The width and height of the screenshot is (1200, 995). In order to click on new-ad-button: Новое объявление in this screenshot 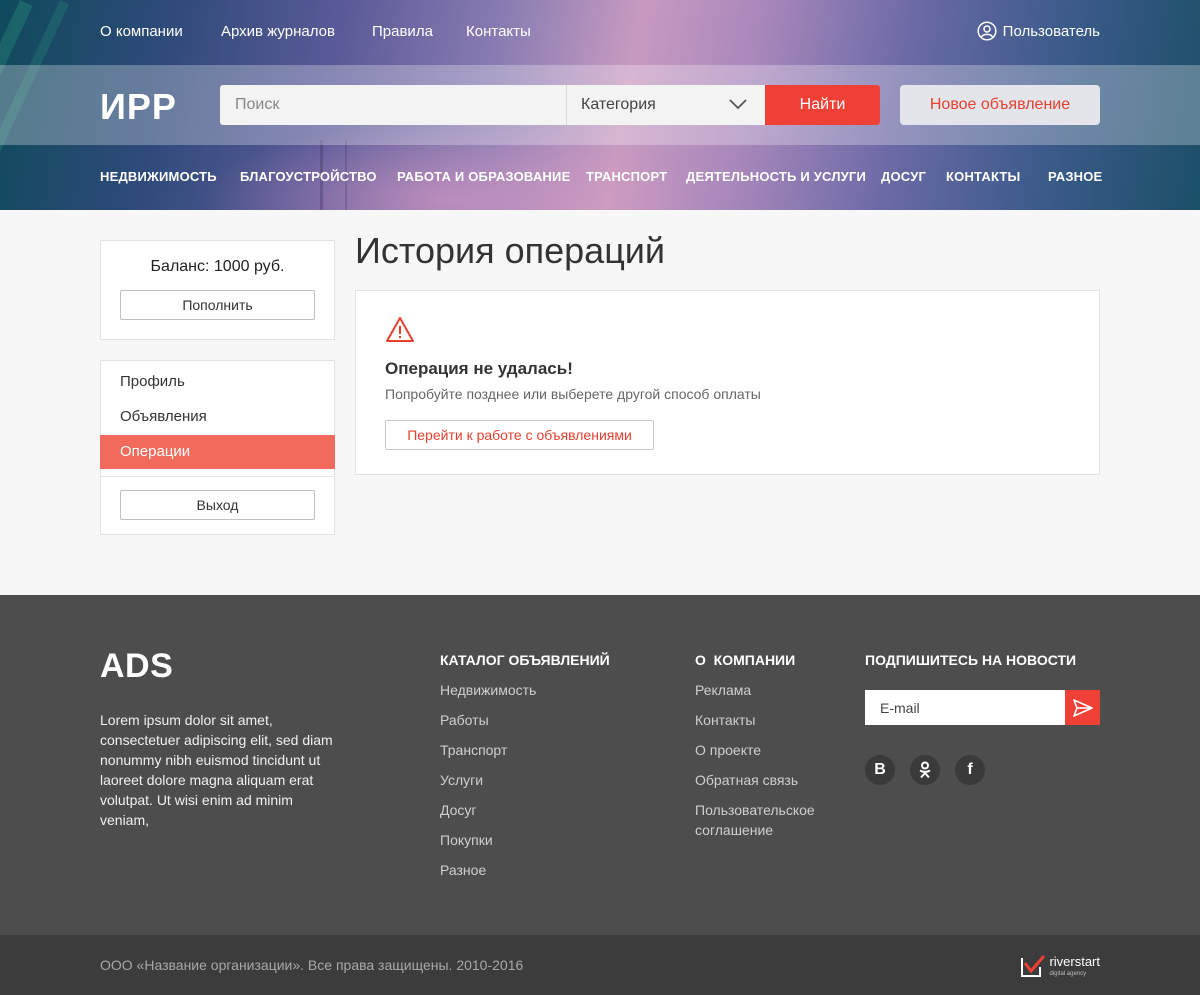, I will do `click(1000, 105)`.